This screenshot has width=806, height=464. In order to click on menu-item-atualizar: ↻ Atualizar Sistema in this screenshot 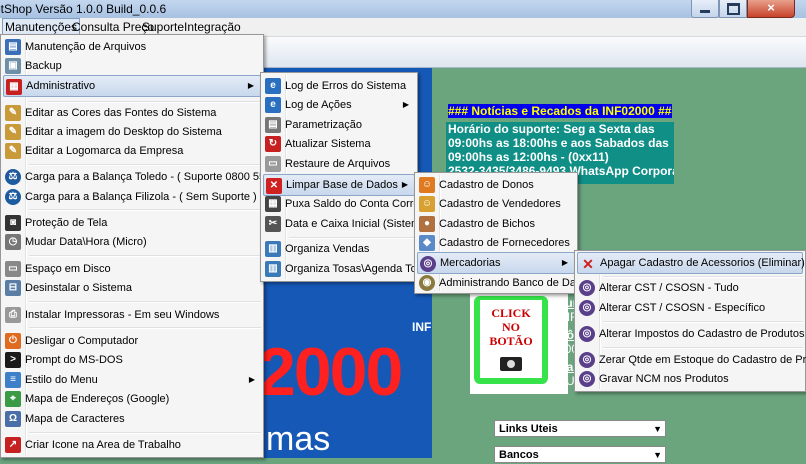, I will do `click(339, 144)`.